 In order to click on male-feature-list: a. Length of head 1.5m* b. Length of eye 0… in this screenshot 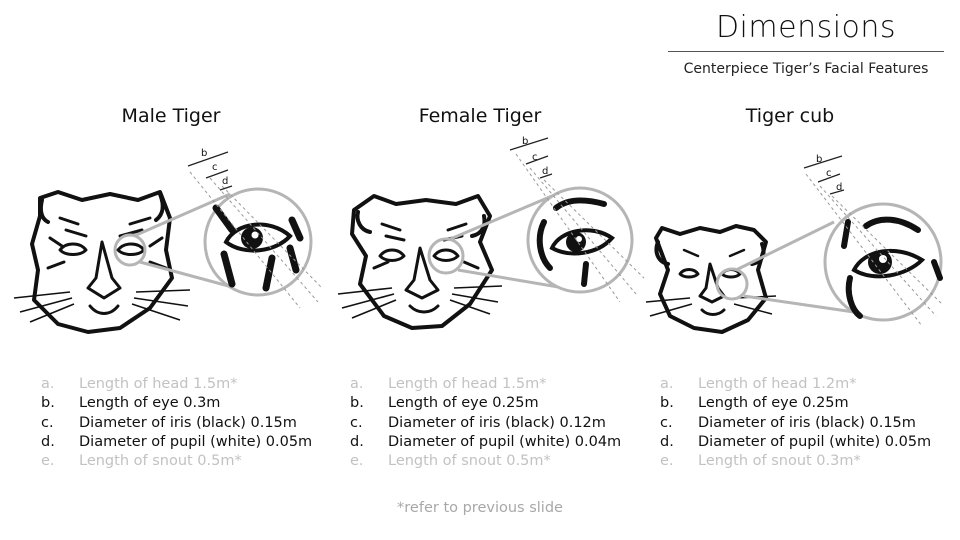, I will do `click(176, 423)`.